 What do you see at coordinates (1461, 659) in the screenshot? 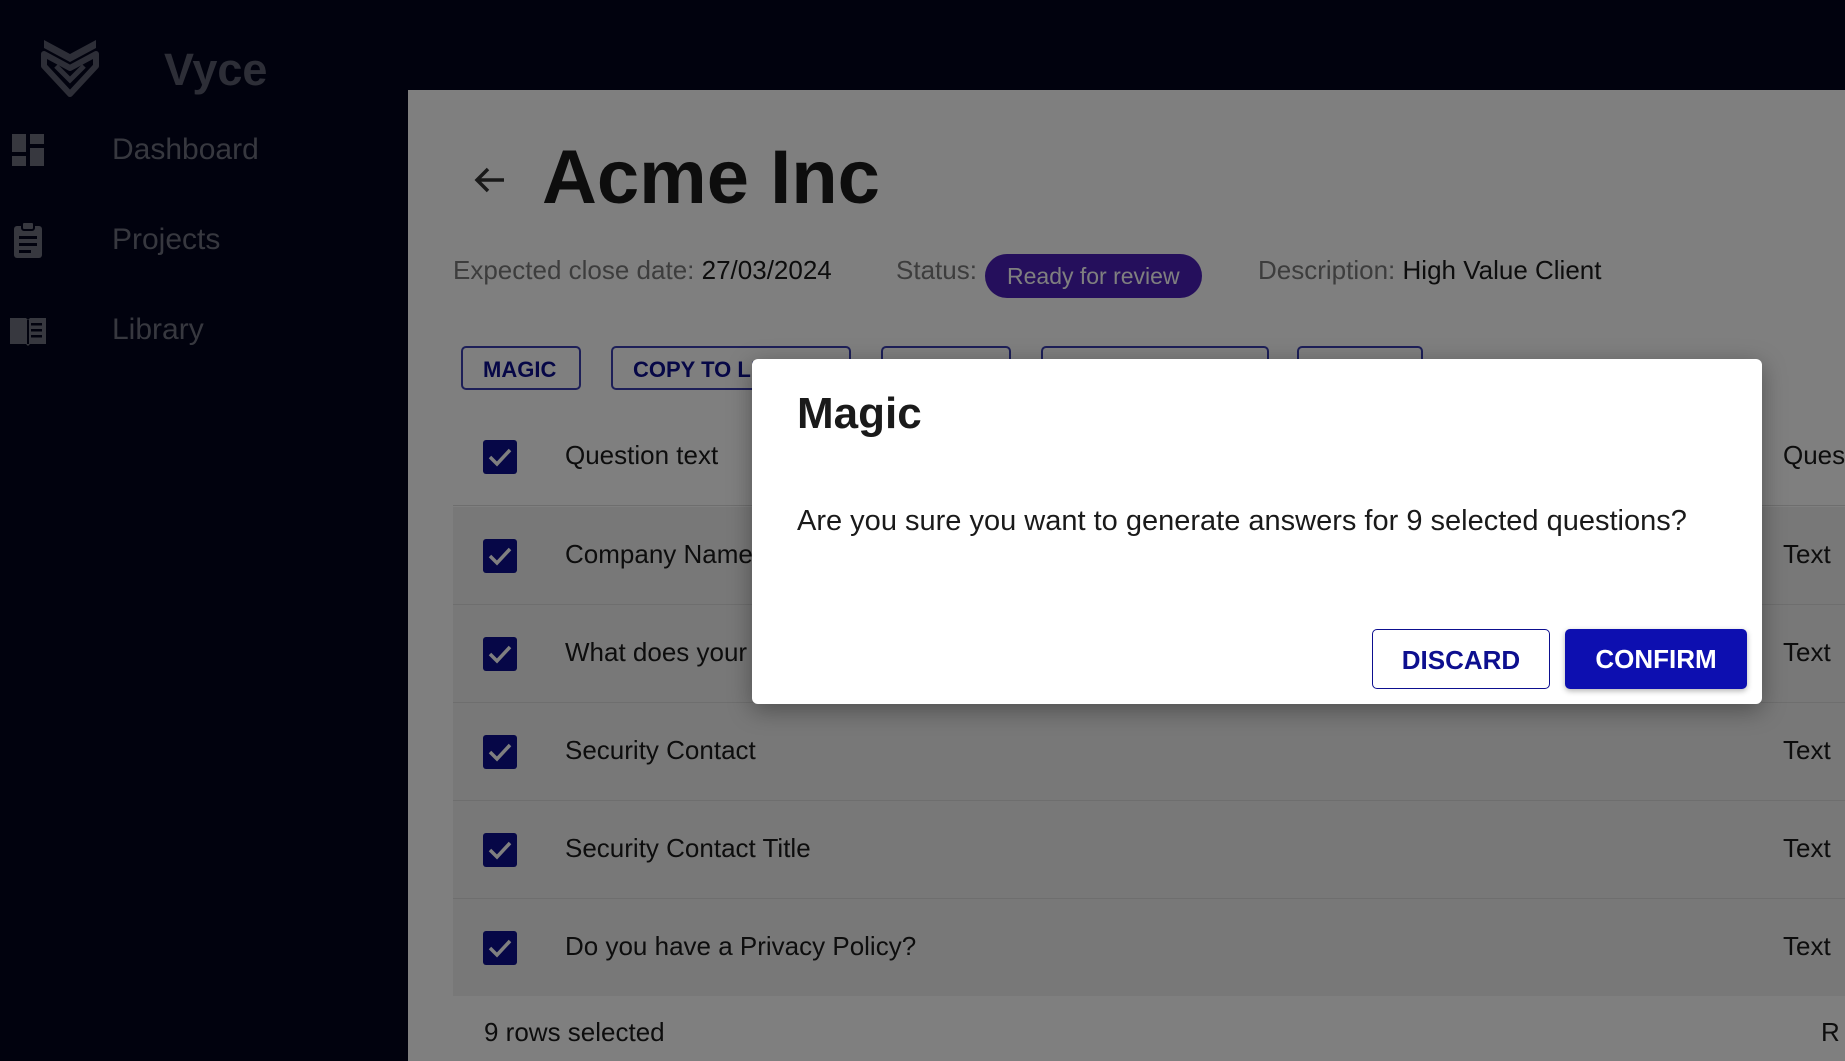
I see `discard-button: DISCARD` at bounding box center [1461, 659].